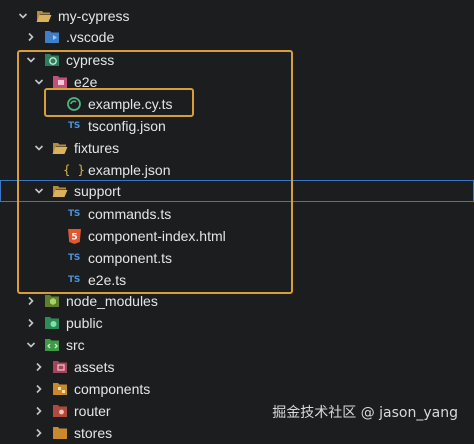  What do you see at coordinates (52, 37) in the screenshot?
I see `vscode-folder-icon` at bounding box center [52, 37].